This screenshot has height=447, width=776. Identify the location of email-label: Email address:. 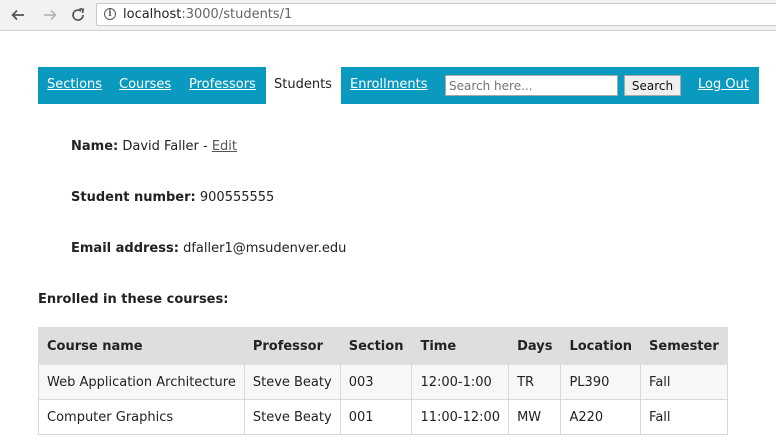
(125, 248).